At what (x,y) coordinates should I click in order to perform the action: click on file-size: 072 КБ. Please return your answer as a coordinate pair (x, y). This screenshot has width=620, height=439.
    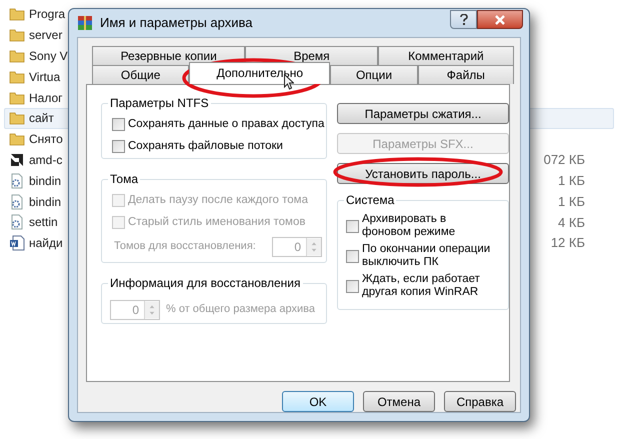
    Looking at the image, I should click on (564, 160).